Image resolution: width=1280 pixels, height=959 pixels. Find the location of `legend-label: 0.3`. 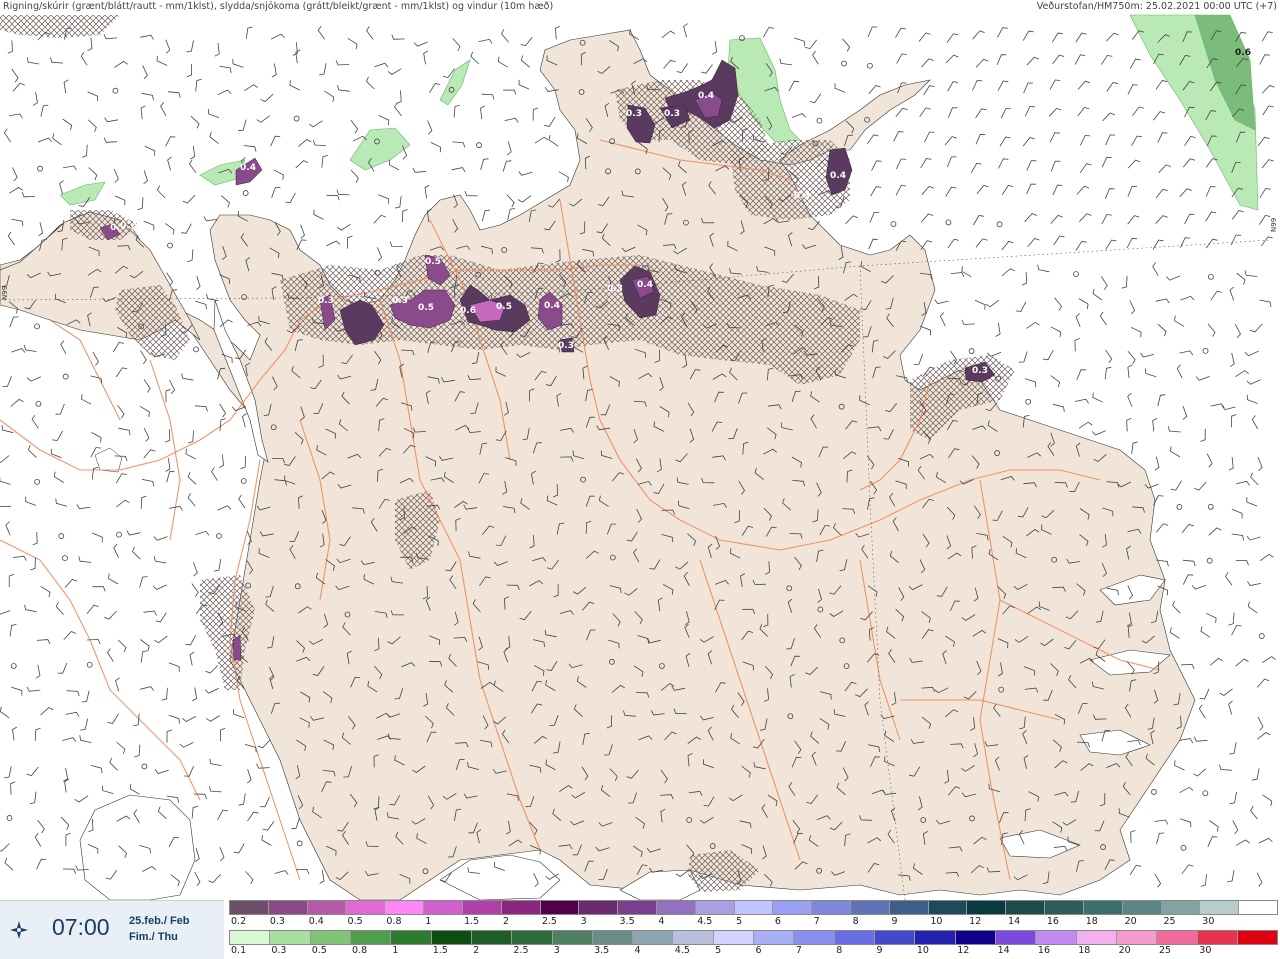

legend-label: 0.3 is located at coordinates (279, 950).